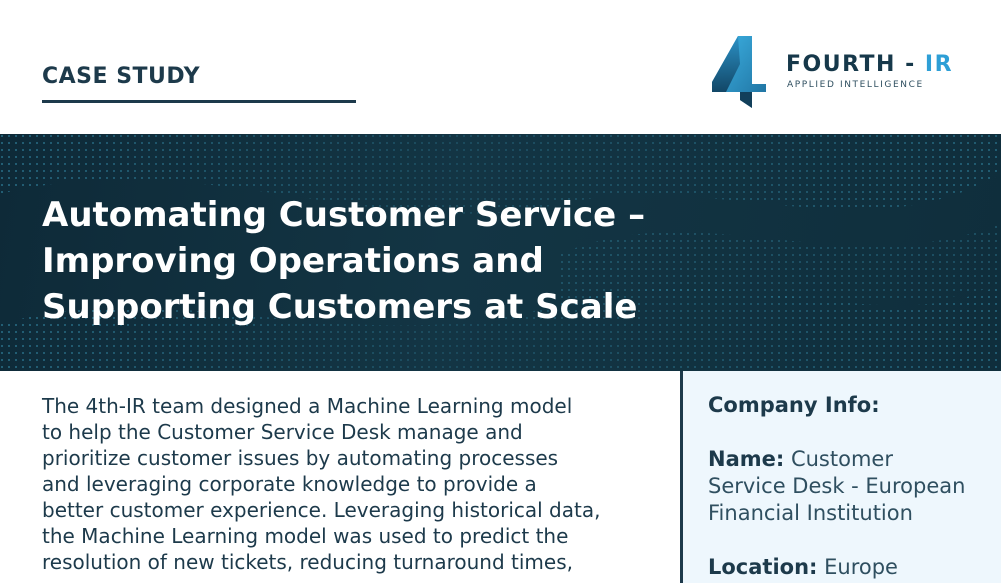 This screenshot has width=1001, height=583. What do you see at coordinates (340, 307) in the screenshot?
I see `title-line-3: Supporting Customers at Scale` at bounding box center [340, 307].